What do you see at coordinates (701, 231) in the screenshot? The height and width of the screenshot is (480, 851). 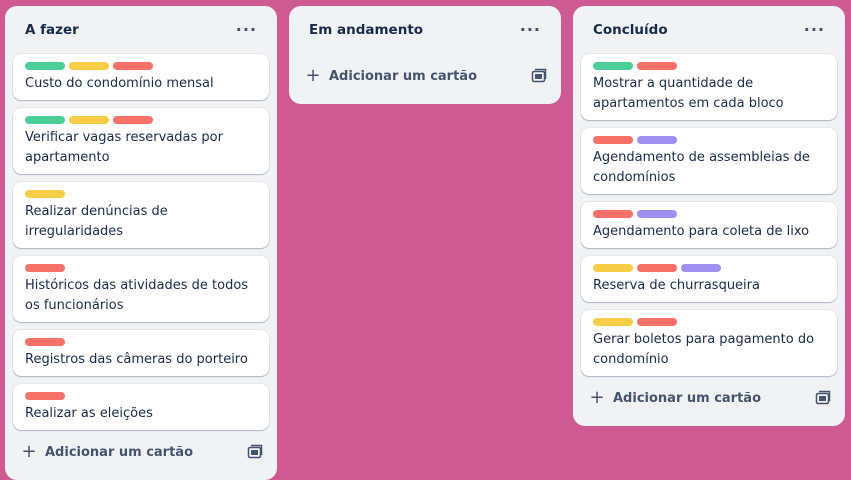 I see `card-title: Agendamento para coleta de lixo` at bounding box center [701, 231].